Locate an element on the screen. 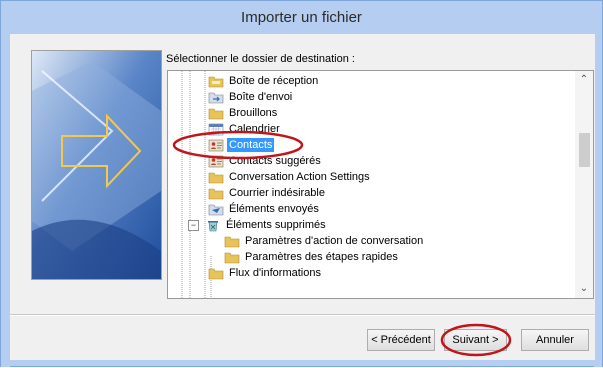 The image size is (603, 368). tree-item-boite-d-envoi: Boîte d'envoi is located at coordinates (251, 97).